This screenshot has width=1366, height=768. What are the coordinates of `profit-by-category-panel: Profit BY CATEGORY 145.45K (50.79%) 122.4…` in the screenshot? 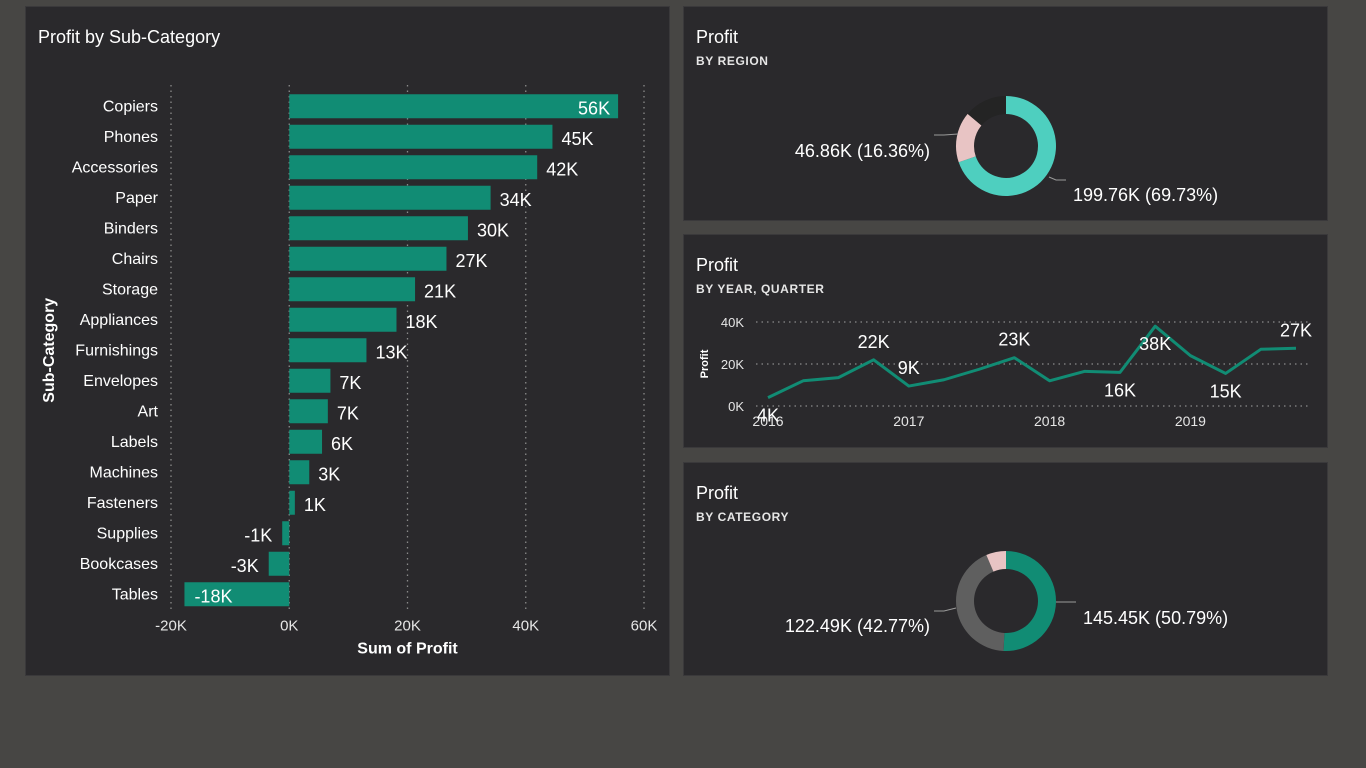 It's located at (1005, 569).